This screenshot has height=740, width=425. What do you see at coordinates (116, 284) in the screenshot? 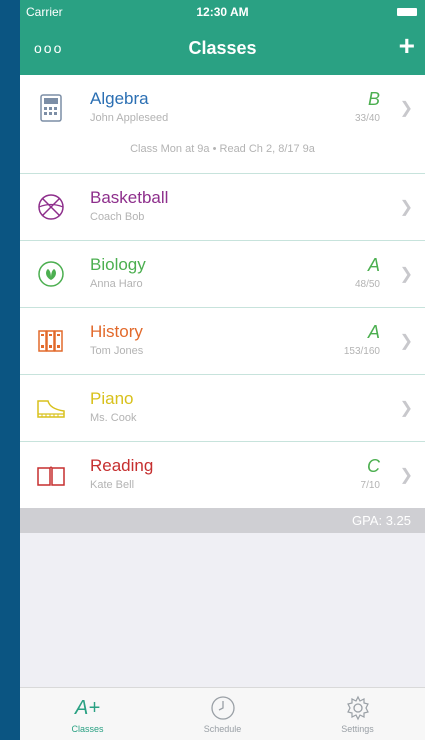
I see `class-teacher: Anna Haro` at bounding box center [116, 284].